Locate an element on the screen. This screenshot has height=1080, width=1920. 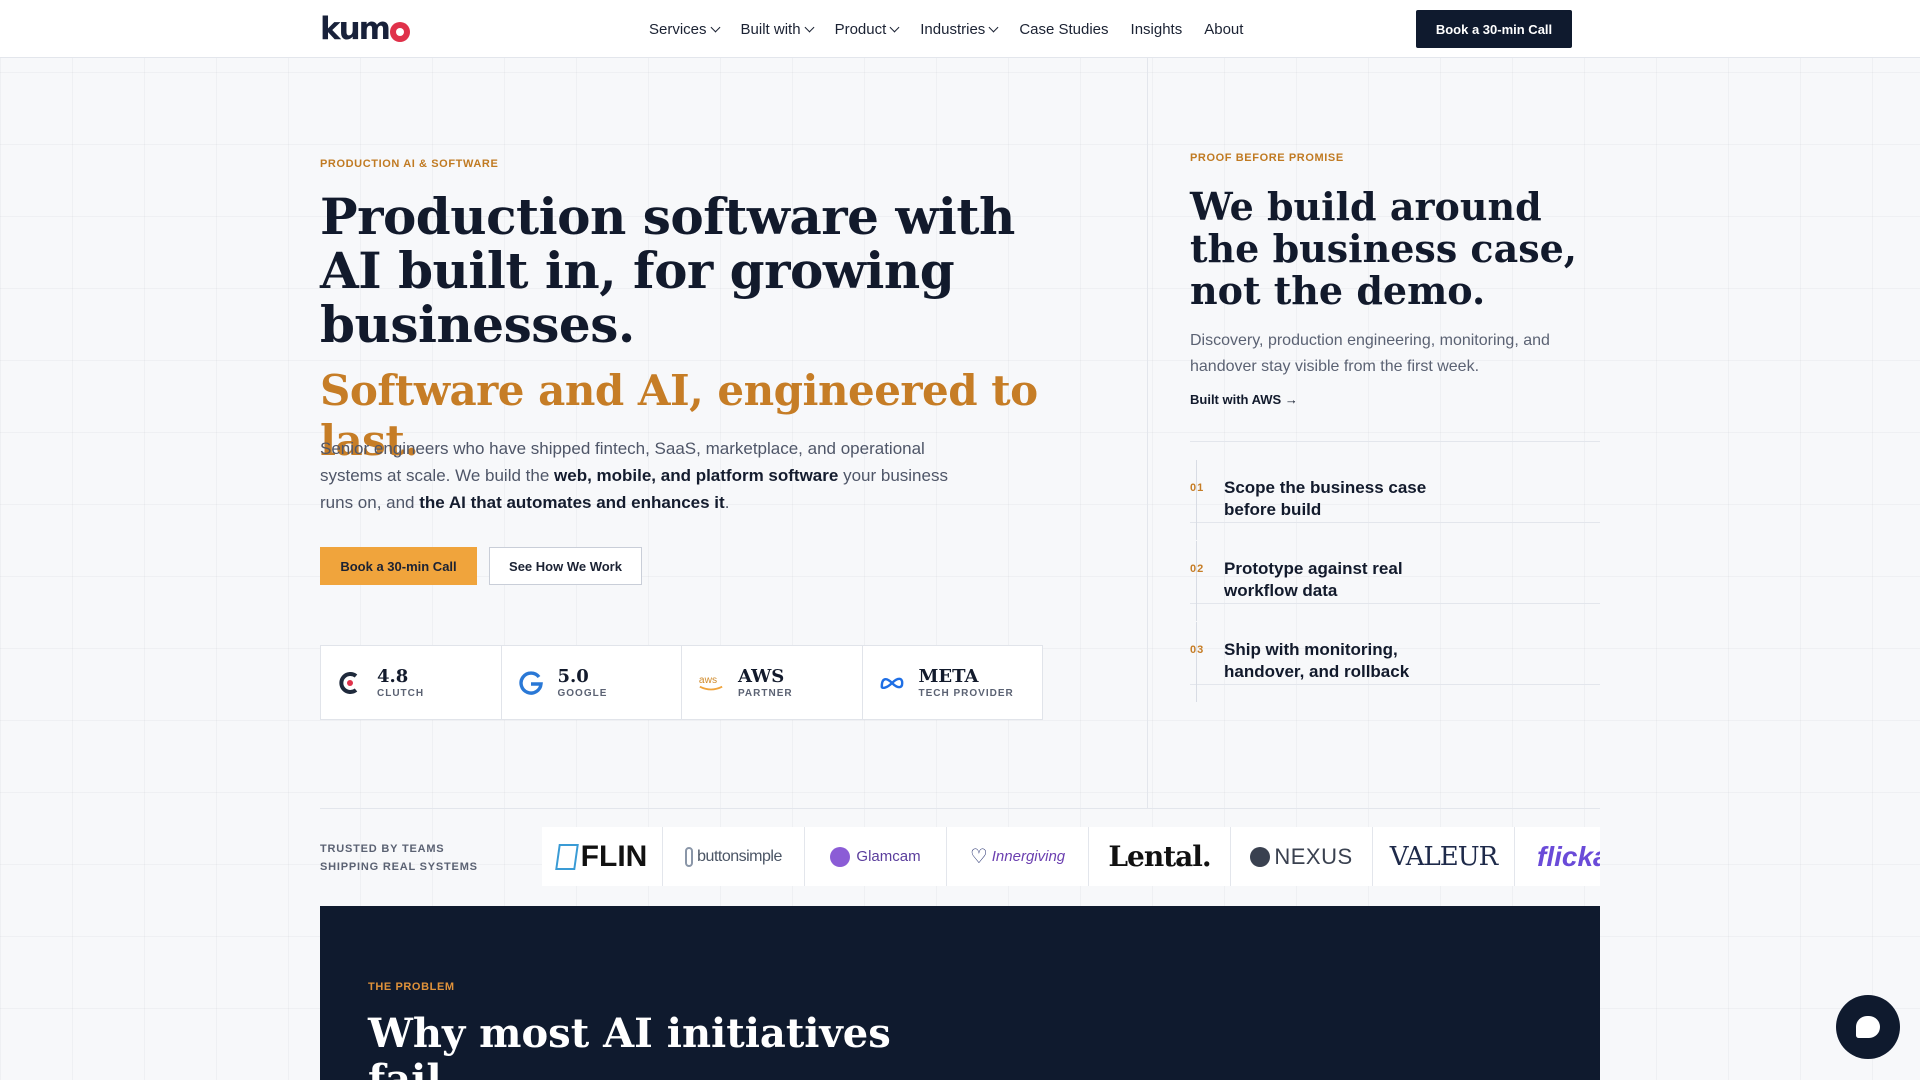
svg-text: aws is located at coordinates (708, 680).